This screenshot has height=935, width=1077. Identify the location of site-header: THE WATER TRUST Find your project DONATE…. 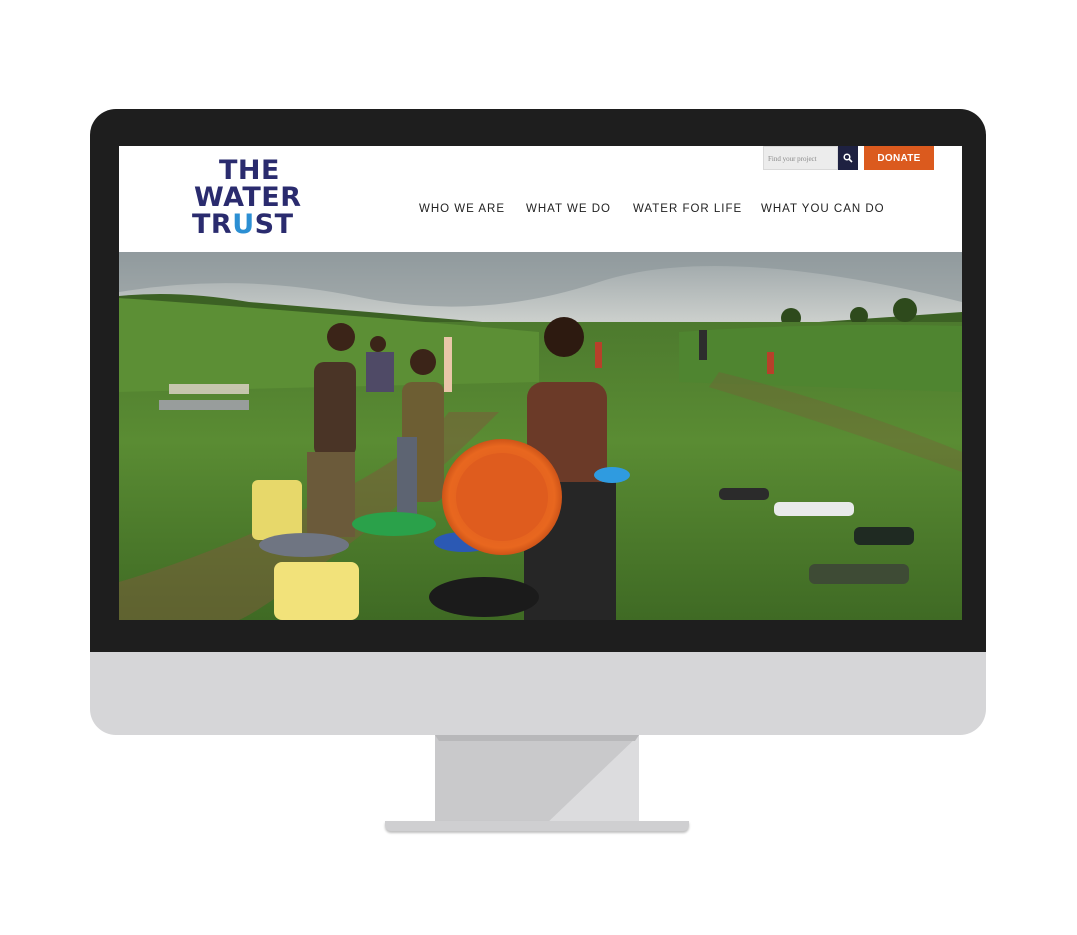
(540, 199).